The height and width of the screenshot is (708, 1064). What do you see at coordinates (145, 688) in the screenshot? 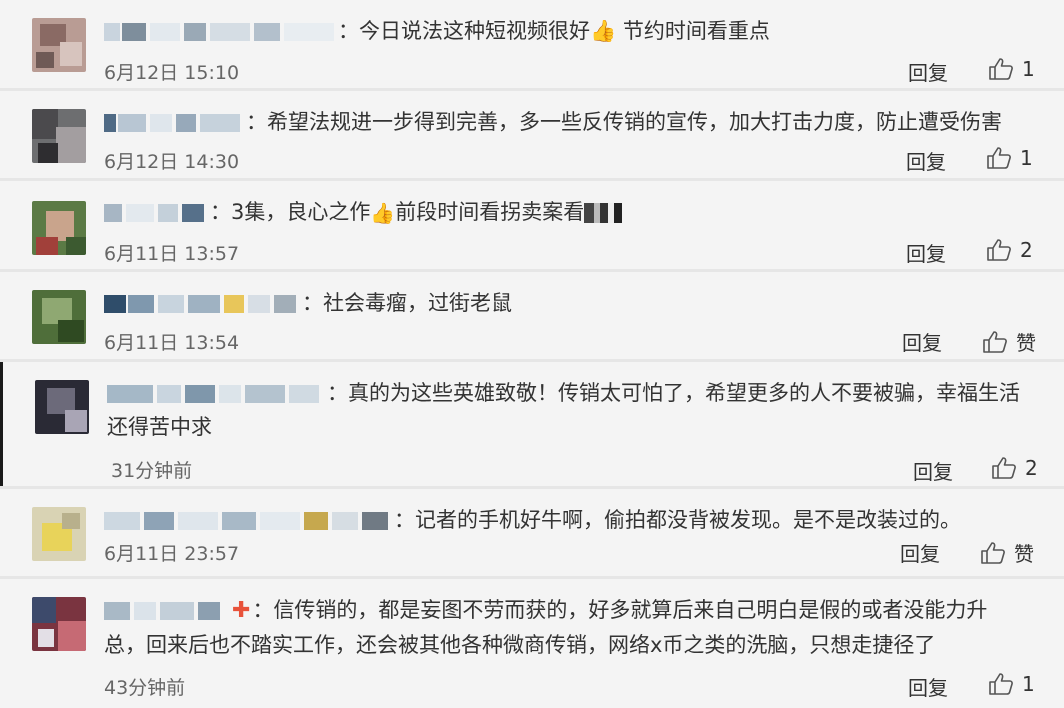
I see `comment-time: 43分钟前` at bounding box center [145, 688].